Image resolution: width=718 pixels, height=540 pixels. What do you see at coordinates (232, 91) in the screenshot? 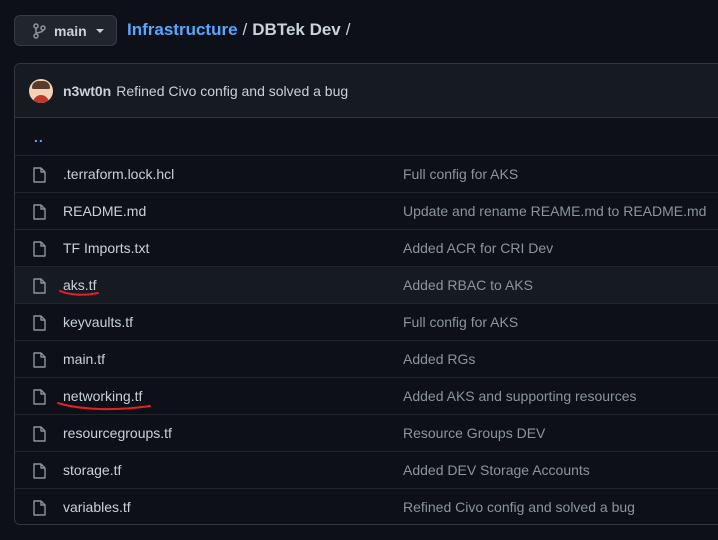
I see `commit-message-link: Refined Civo config and solved a bug` at bounding box center [232, 91].